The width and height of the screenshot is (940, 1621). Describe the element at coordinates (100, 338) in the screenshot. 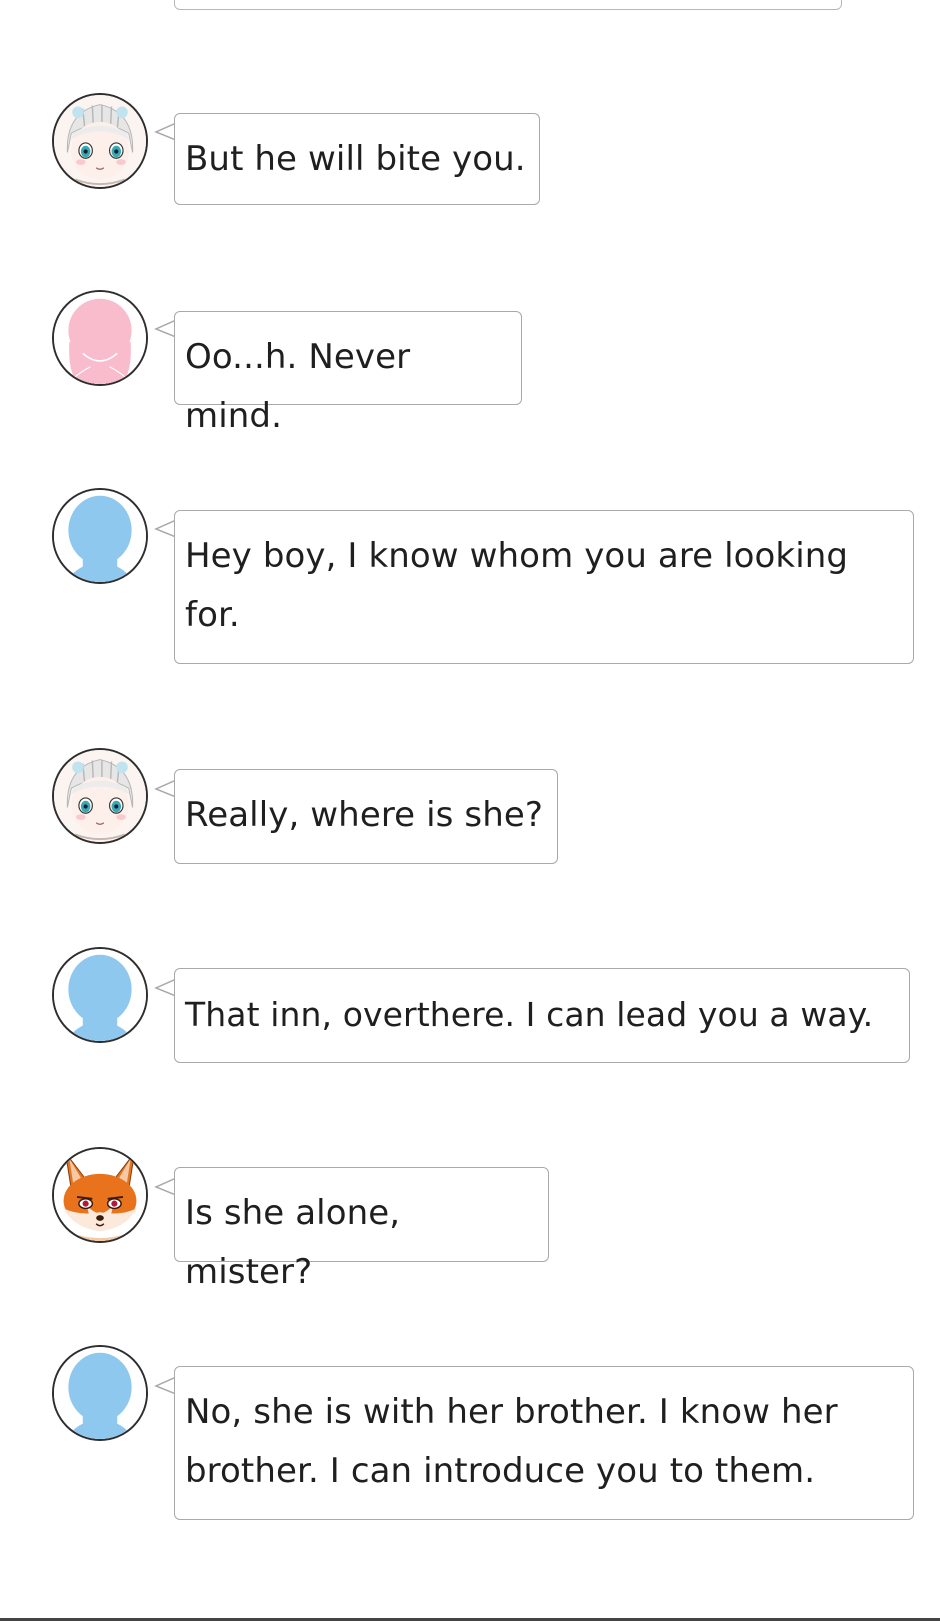

I see `pink-silhouette-icon` at that location.